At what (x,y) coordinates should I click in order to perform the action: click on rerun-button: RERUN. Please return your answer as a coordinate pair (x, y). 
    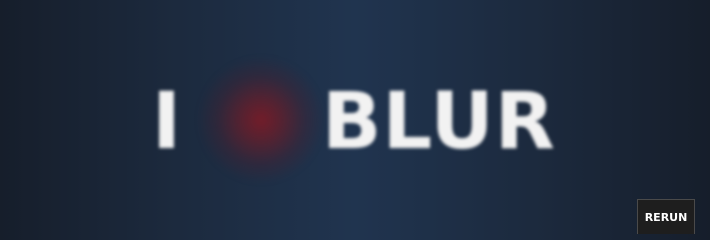
    Looking at the image, I should click on (666, 216).